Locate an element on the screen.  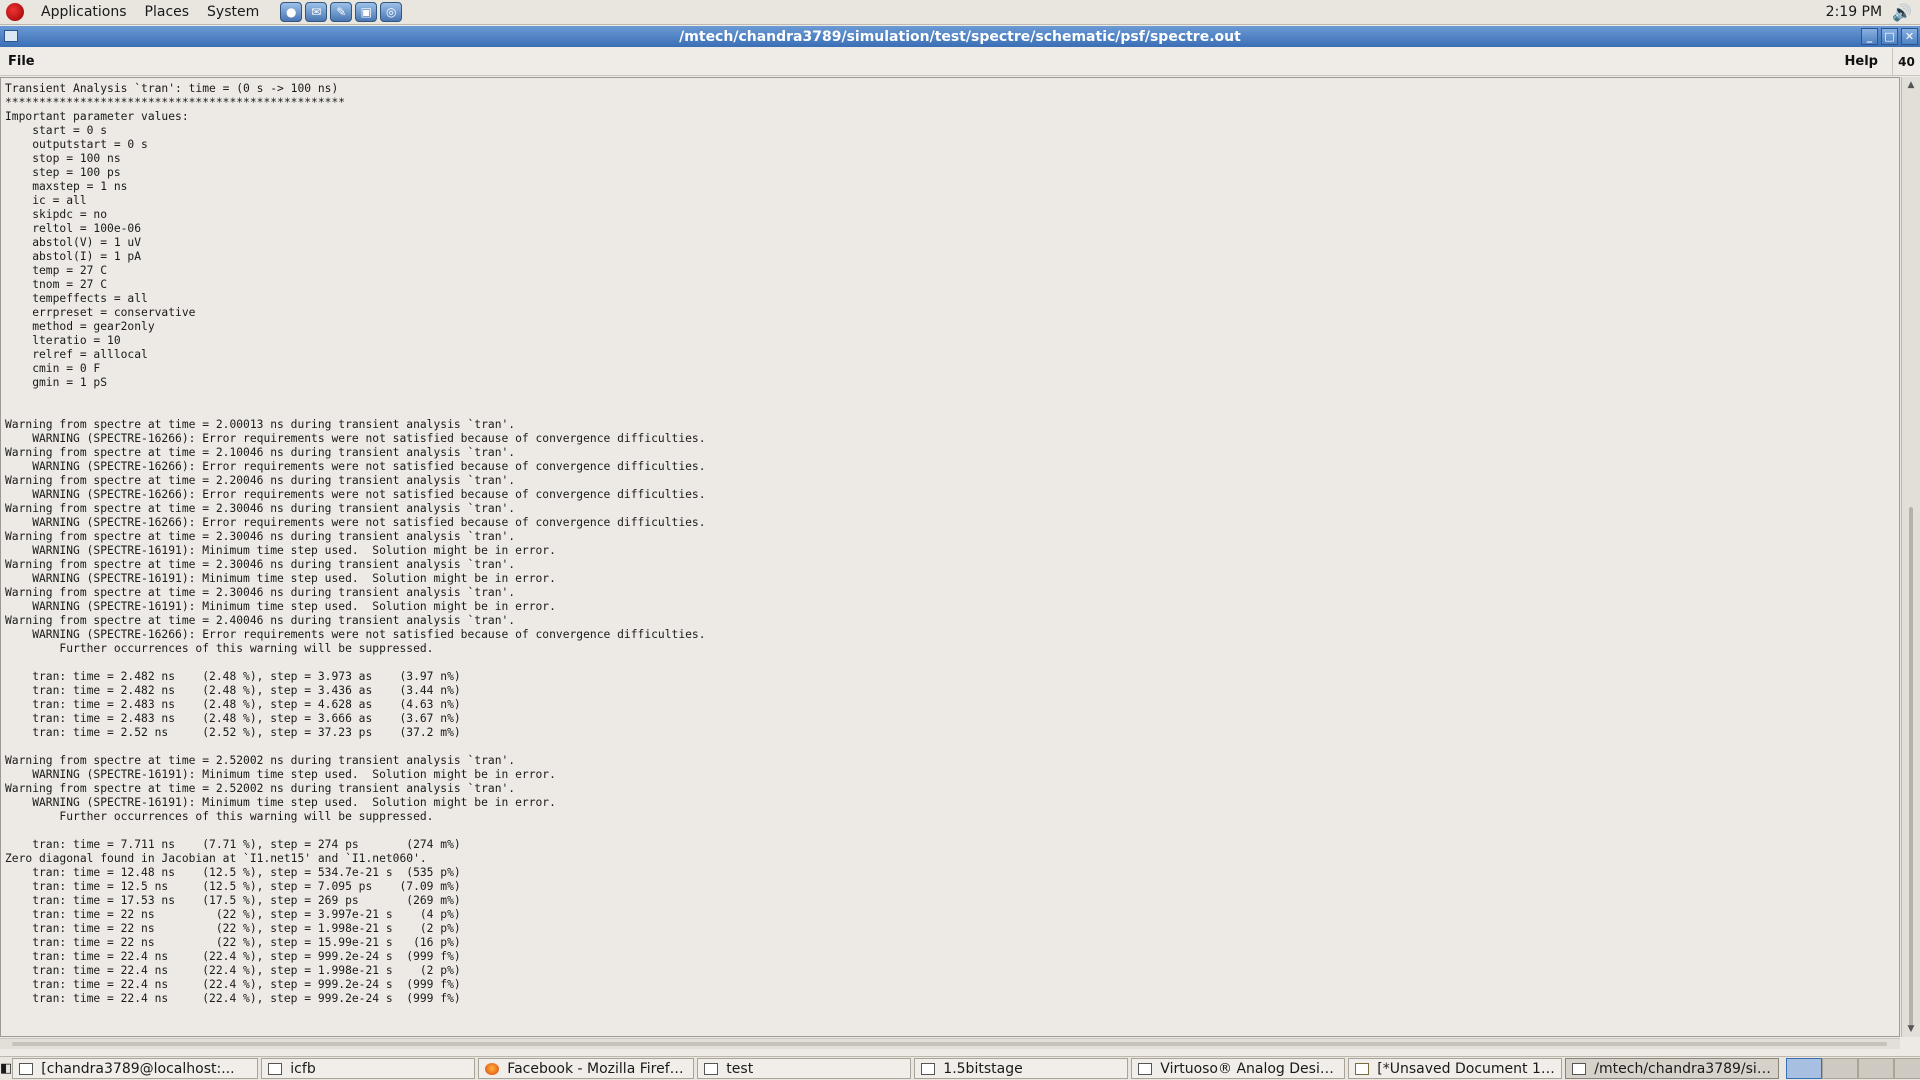
taskbar-button: test is located at coordinates (804, 1068).